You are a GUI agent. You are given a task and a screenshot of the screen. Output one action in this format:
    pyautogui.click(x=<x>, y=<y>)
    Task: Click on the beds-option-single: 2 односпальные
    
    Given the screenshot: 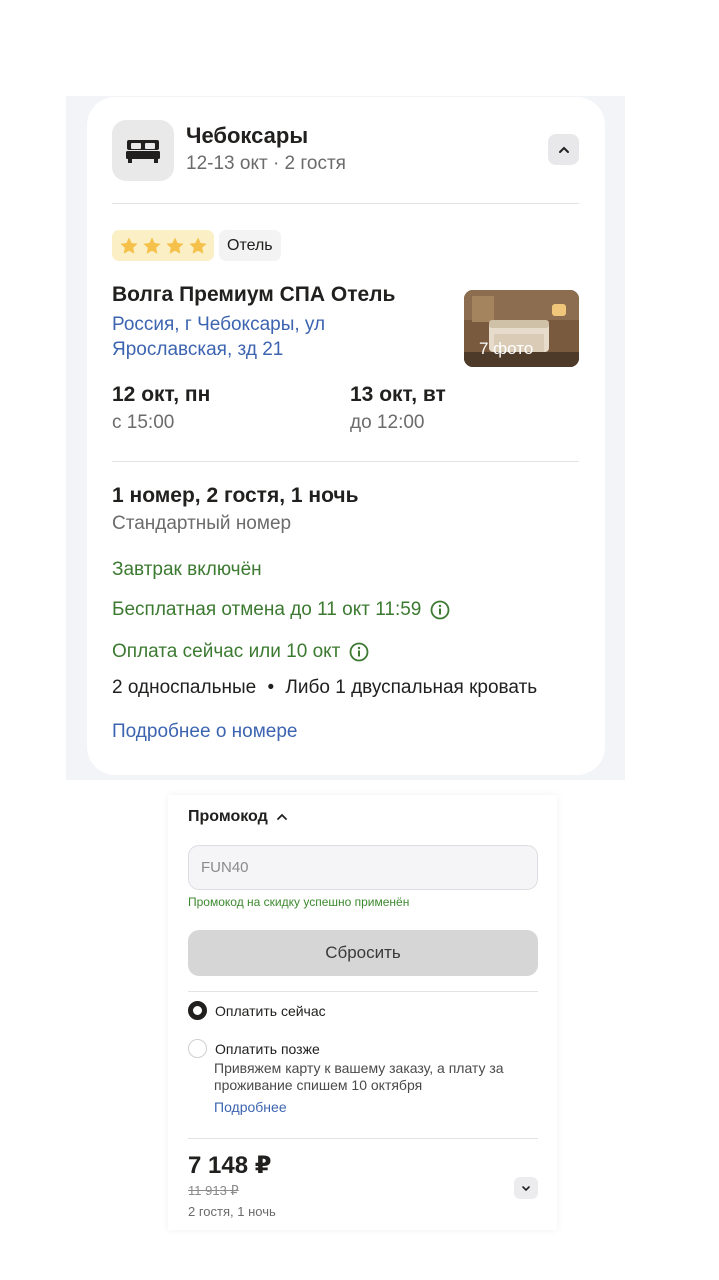 What is the action you would take?
    pyautogui.click(x=184, y=687)
    